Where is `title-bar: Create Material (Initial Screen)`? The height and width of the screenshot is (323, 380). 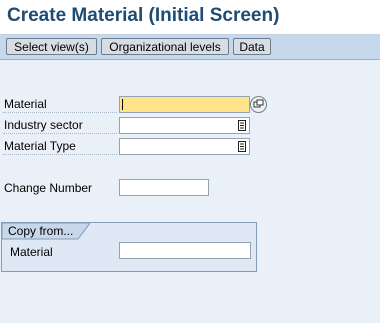 title-bar: Create Material (Initial Screen) is located at coordinates (190, 17).